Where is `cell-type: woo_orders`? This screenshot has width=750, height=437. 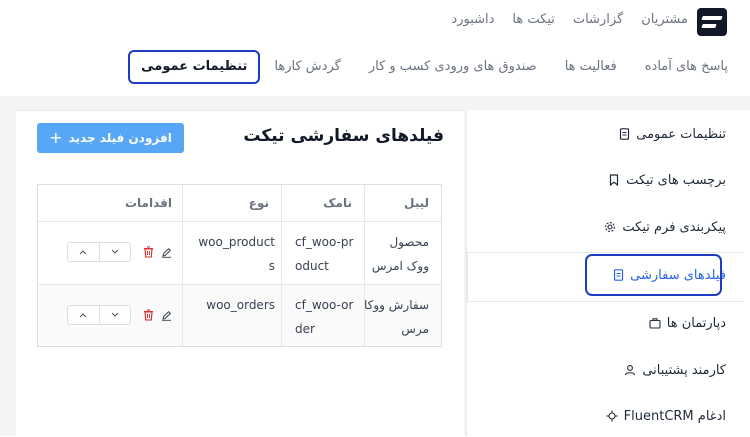
cell-type: woo_orders is located at coordinates (240, 305).